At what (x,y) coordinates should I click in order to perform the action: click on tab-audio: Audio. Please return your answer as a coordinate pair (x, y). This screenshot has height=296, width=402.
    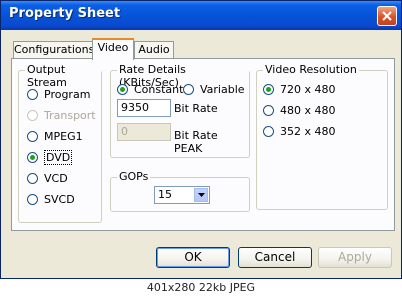
    Looking at the image, I should click on (154, 50).